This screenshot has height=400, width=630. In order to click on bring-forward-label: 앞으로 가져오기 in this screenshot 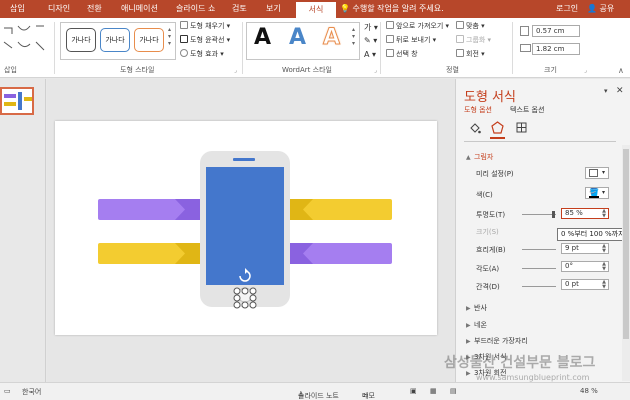, I will do `click(420, 26)`.